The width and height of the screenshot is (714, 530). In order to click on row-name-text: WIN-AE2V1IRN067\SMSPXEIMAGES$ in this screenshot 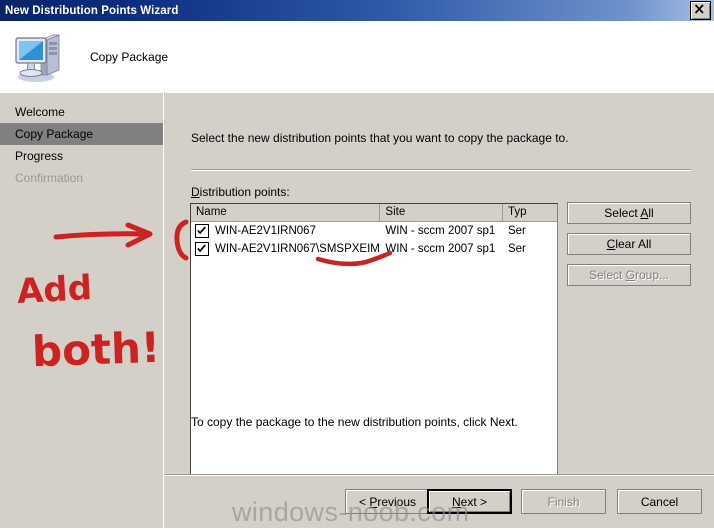, I will do `click(297, 249)`.